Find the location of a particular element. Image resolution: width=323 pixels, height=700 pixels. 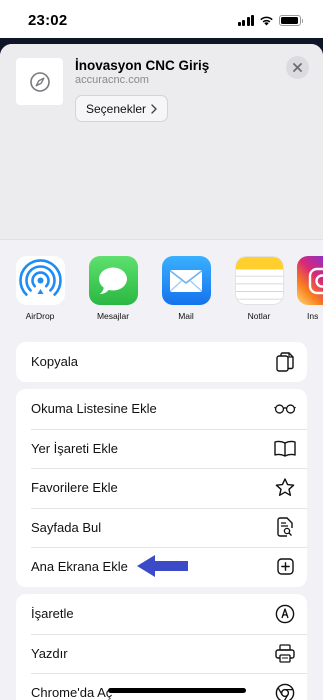

action-label: Sayfada Bul is located at coordinates (66, 527).